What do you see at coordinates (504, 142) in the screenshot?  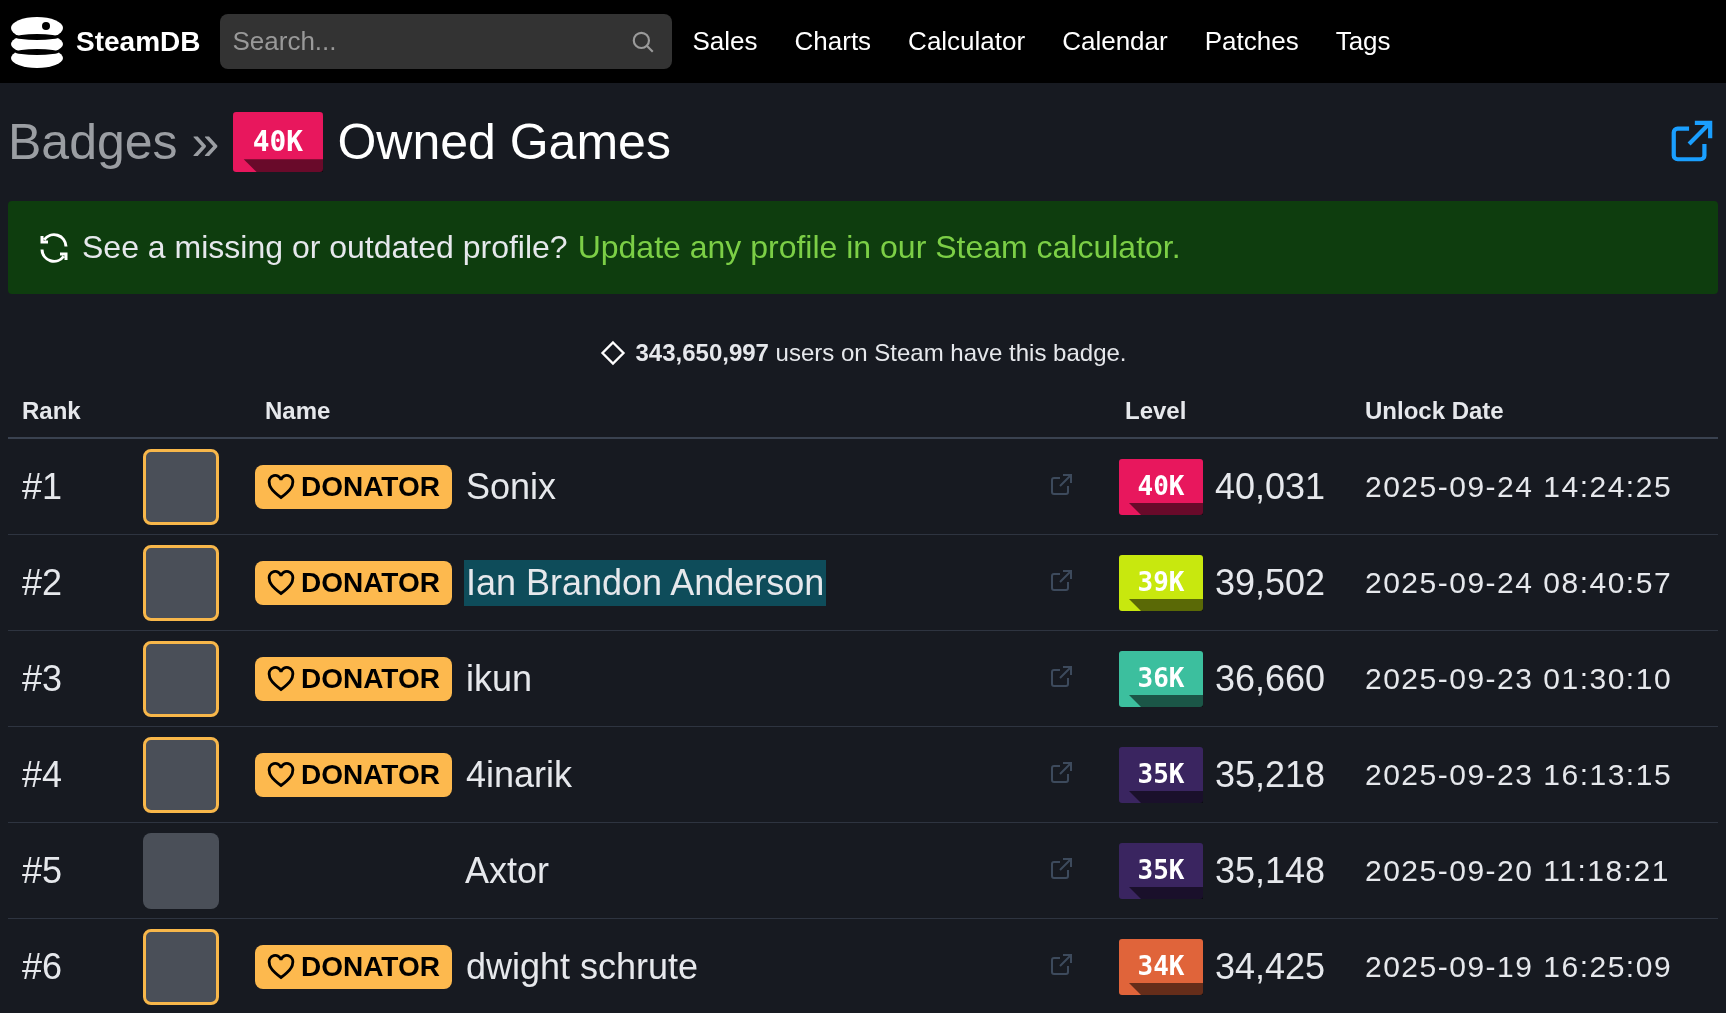 I see `page-title: Owned Games` at bounding box center [504, 142].